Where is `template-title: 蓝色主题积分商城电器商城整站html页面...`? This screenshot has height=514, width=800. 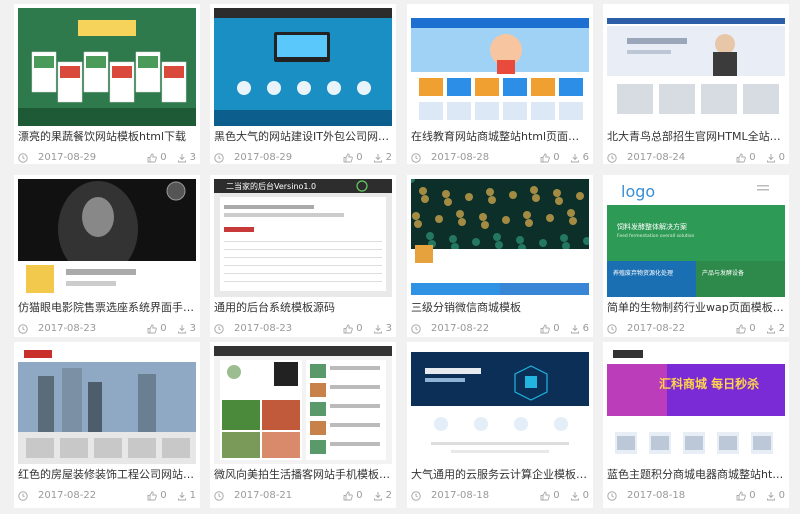
template-title: 蓝色主题积分商城电器商城整站html页面... is located at coordinates (696, 475).